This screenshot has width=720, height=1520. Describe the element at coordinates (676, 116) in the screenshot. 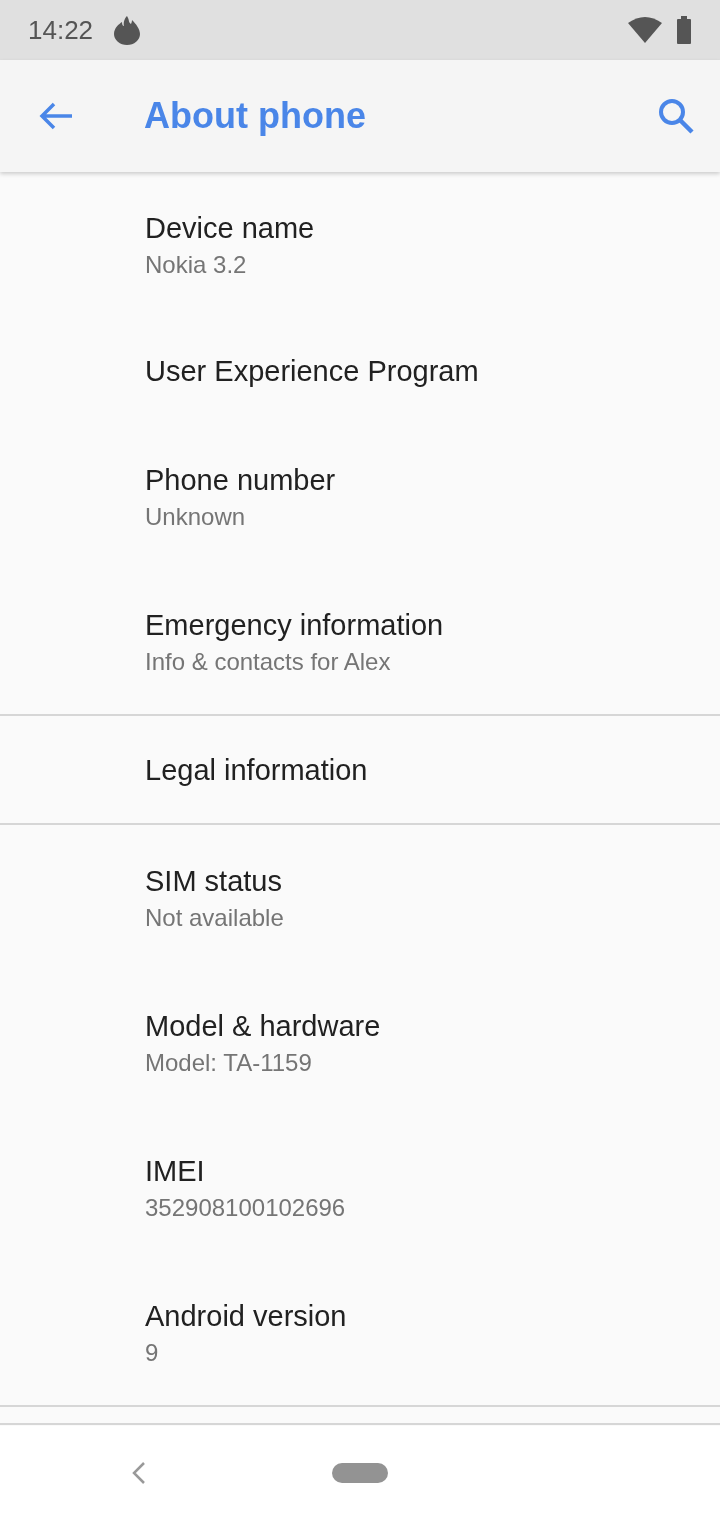

I see `search-icon` at that location.